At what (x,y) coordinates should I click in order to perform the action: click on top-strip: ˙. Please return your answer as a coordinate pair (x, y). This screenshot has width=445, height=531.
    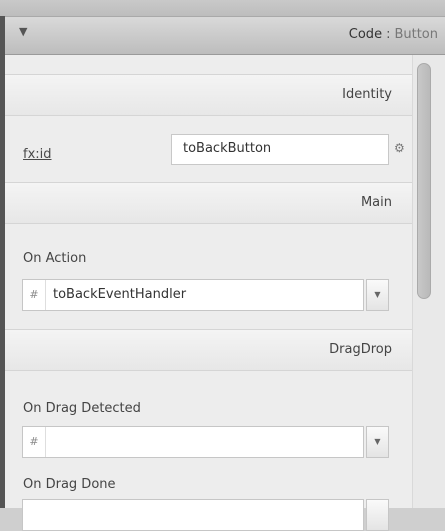
    Looking at the image, I should click on (222, 8).